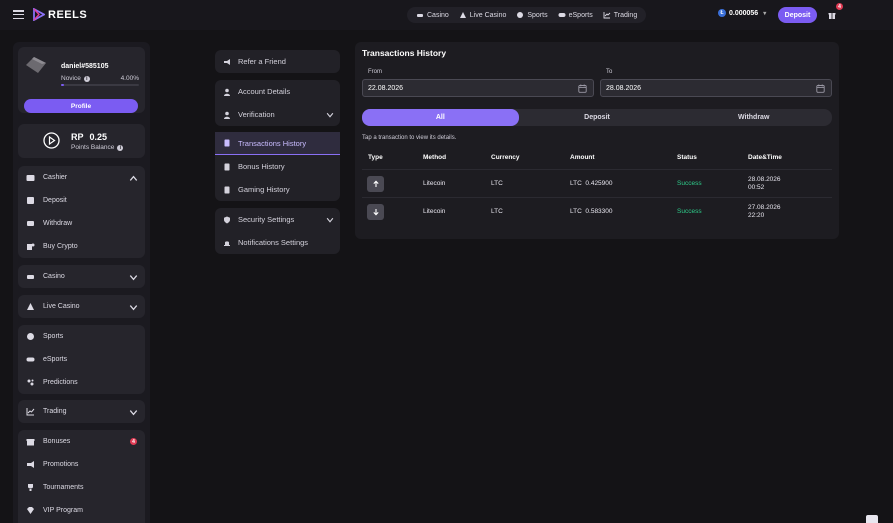 This screenshot has width=893, height=523. What do you see at coordinates (434, 211) in the screenshot?
I see `method-cell: Litecoin` at bounding box center [434, 211].